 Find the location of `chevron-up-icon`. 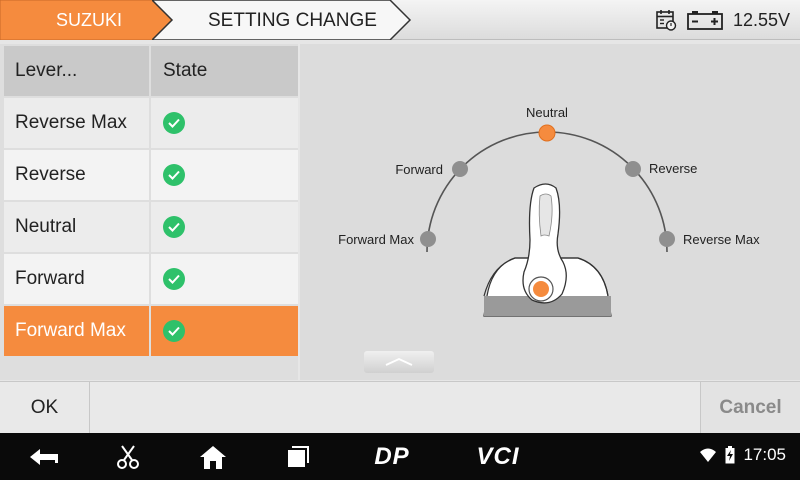

chevron-up-icon is located at coordinates (399, 362).